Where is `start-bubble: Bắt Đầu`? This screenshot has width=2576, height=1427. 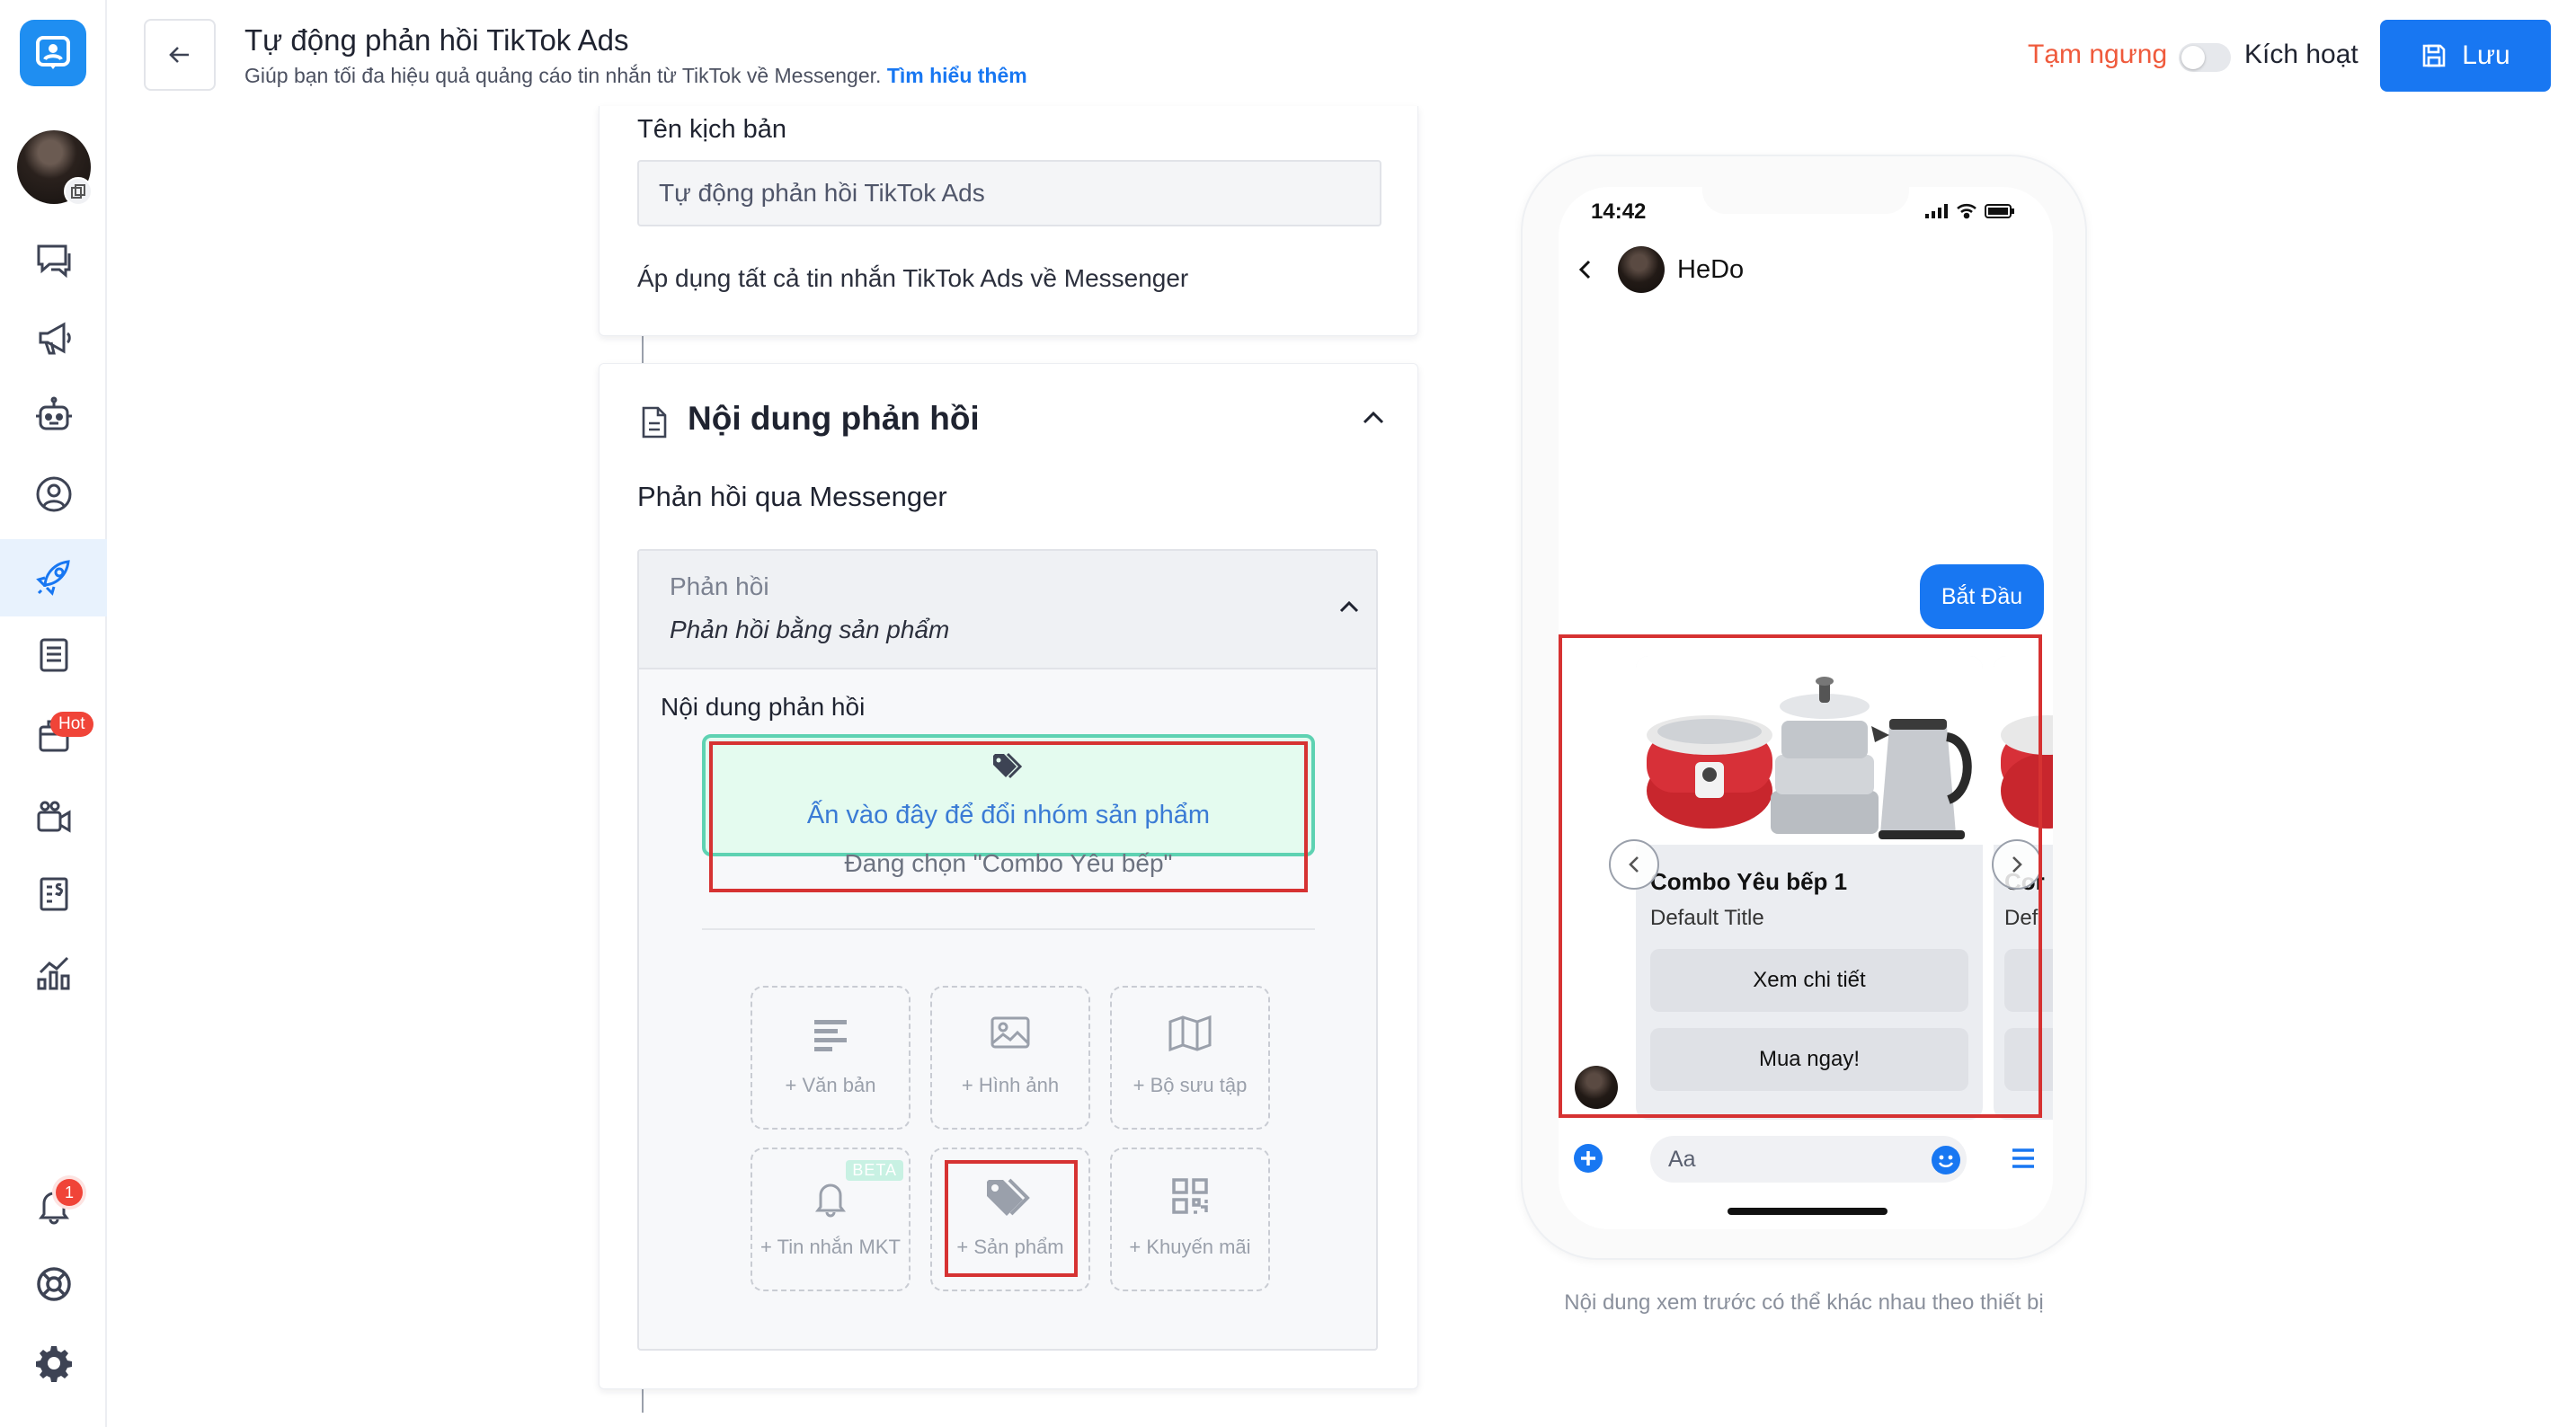
start-bubble: Bắt Đầu is located at coordinates (1982, 596).